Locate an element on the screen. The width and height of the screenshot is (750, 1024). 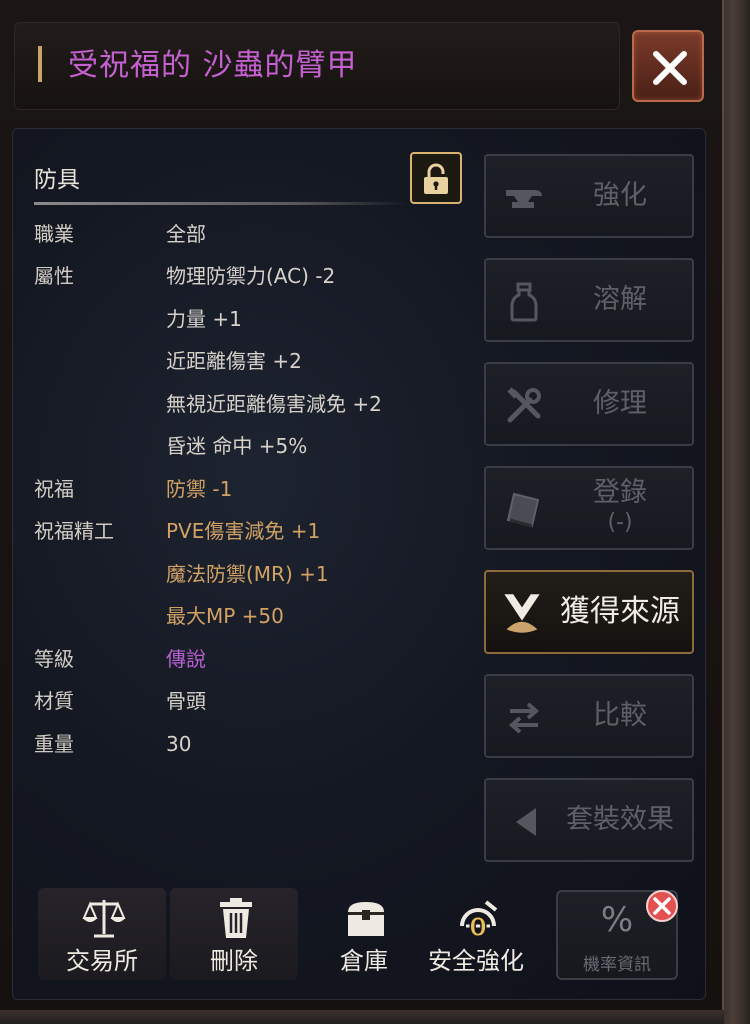
triangle-left-icon is located at coordinates (526, 822).